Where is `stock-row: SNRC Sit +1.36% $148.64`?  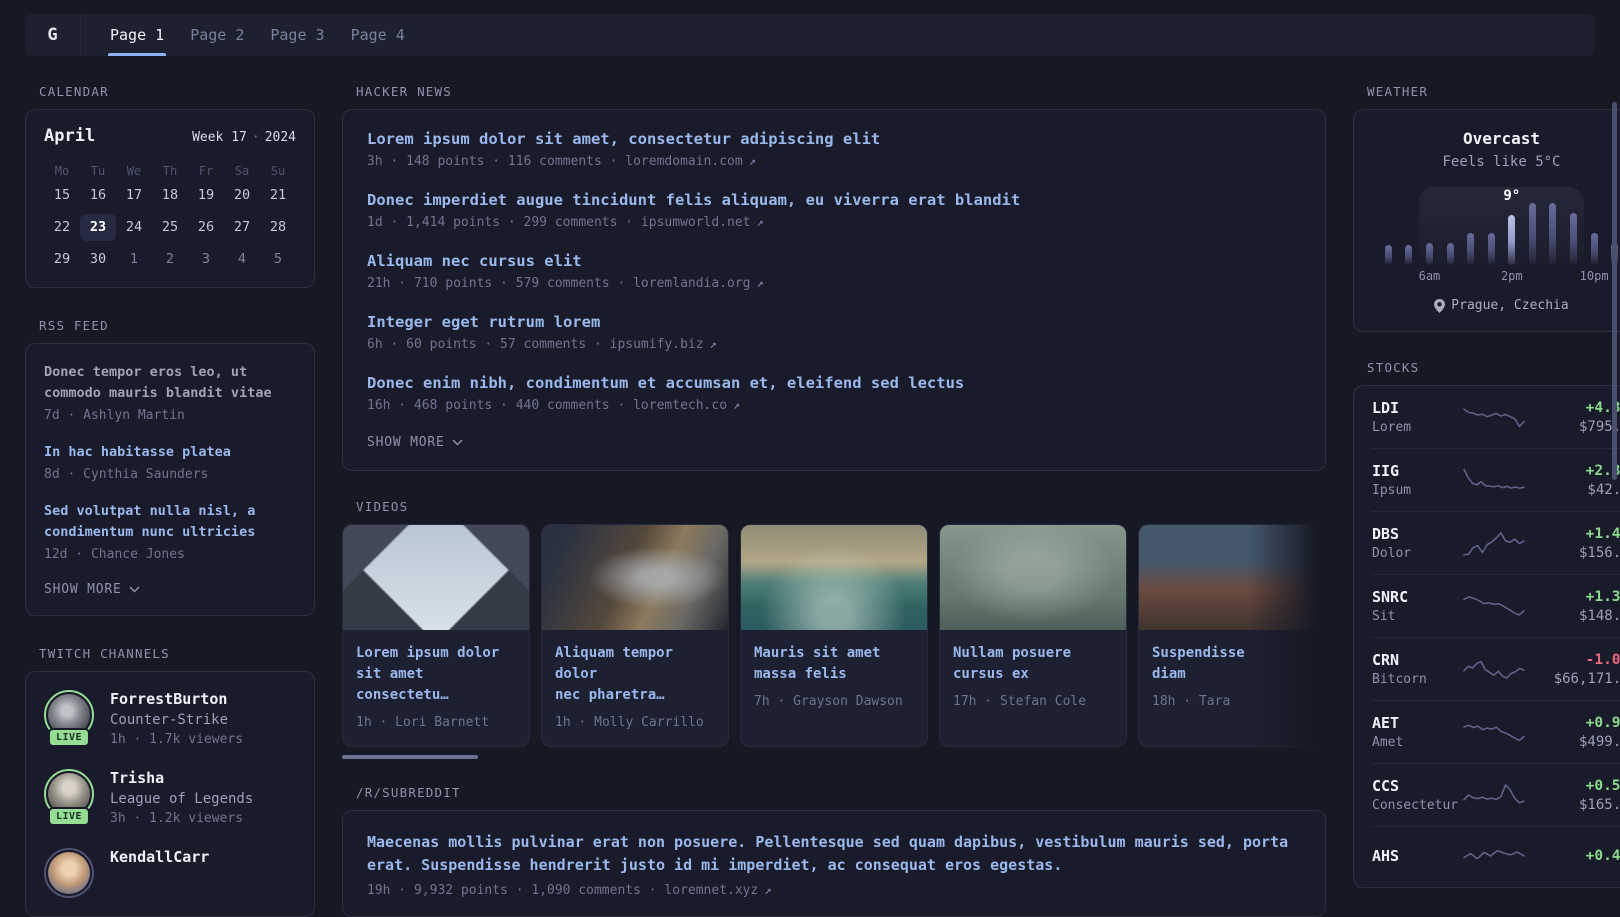
stock-row: SNRC Sit +1.36% $148.64 is located at coordinates (1496, 606).